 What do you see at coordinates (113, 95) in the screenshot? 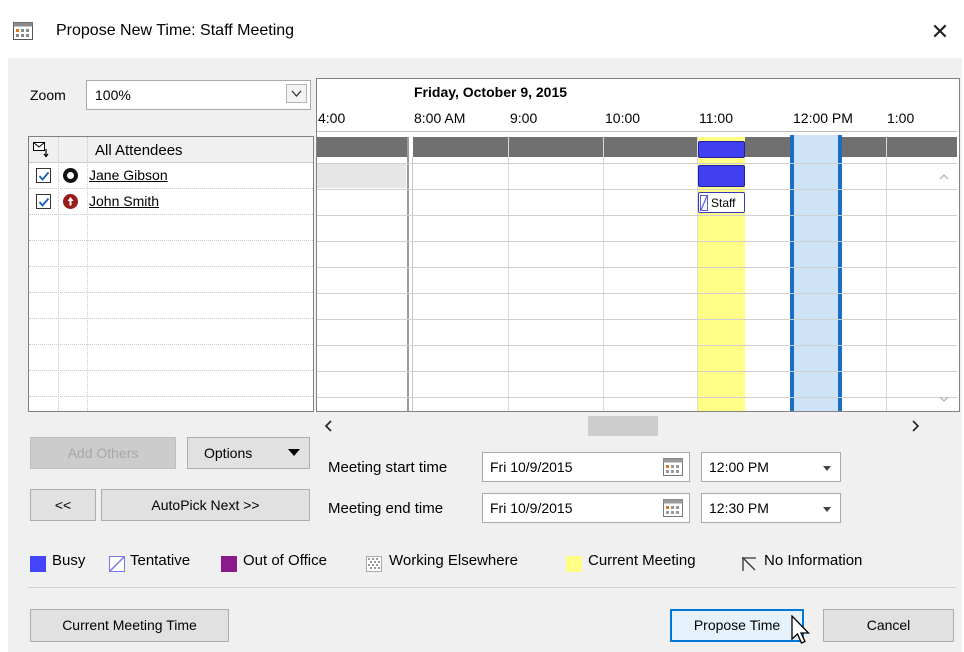
I see `zoom-value: 100%` at bounding box center [113, 95].